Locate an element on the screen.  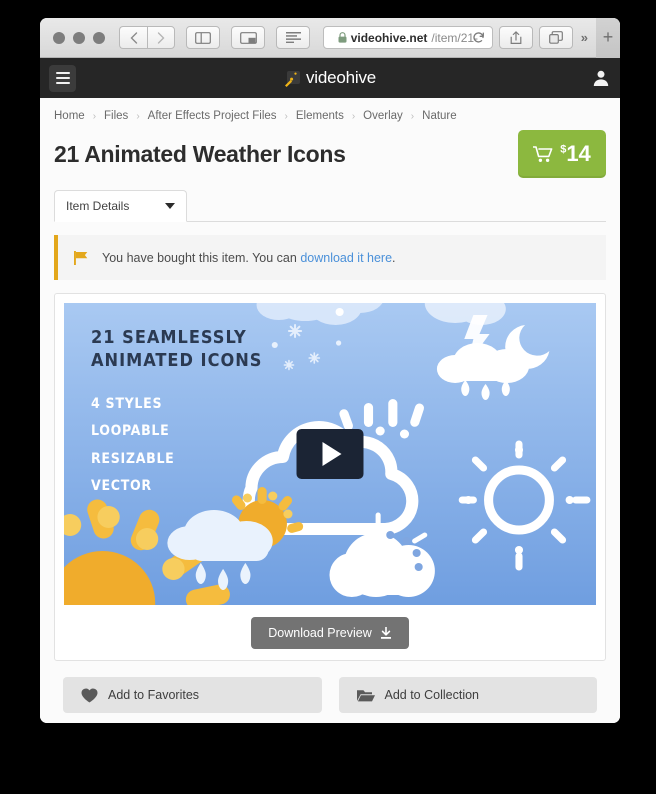
reload-button is located at coordinates (478, 37).